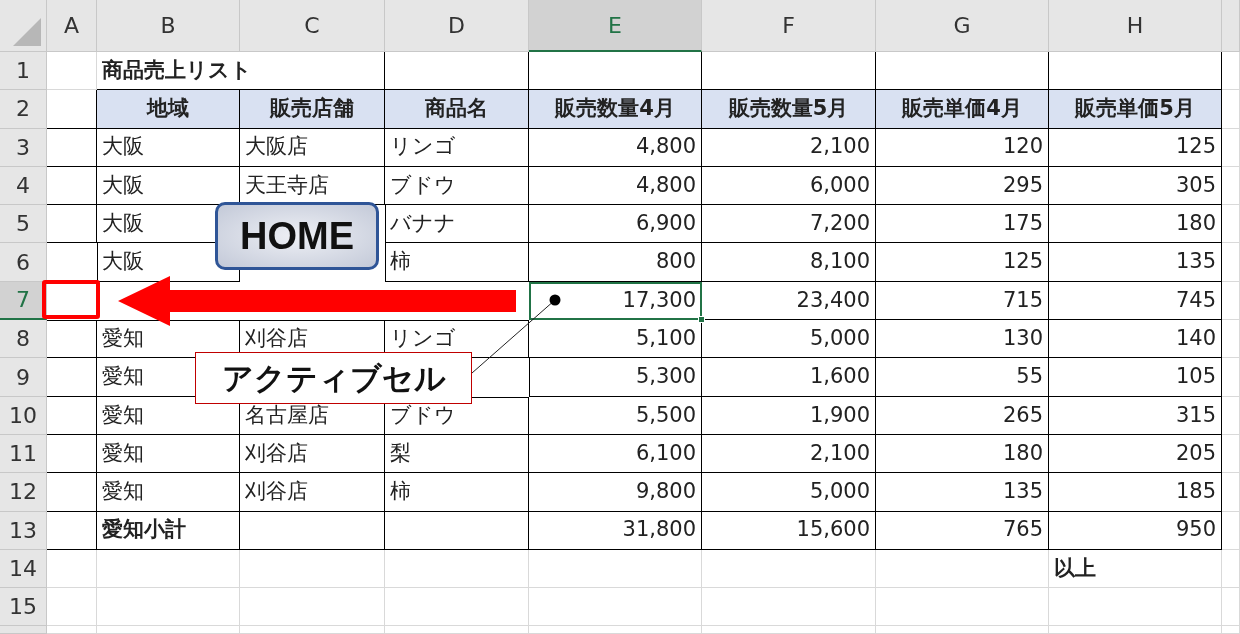 The width and height of the screenshot is (1240, 634). Describe the element at coordinates (1135, 454) in the screenshot. I see `table-cell: 205` at that location.